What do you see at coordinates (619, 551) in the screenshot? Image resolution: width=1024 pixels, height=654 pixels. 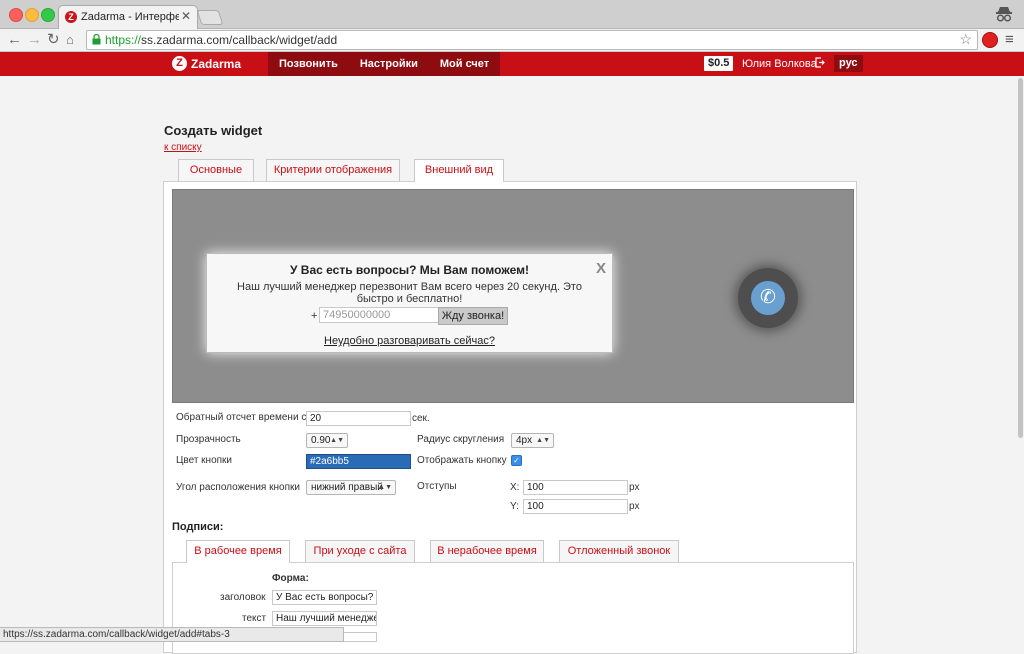 I see `tab-delayed-call: Отложенный звонок` at bounding box center [619, 551].